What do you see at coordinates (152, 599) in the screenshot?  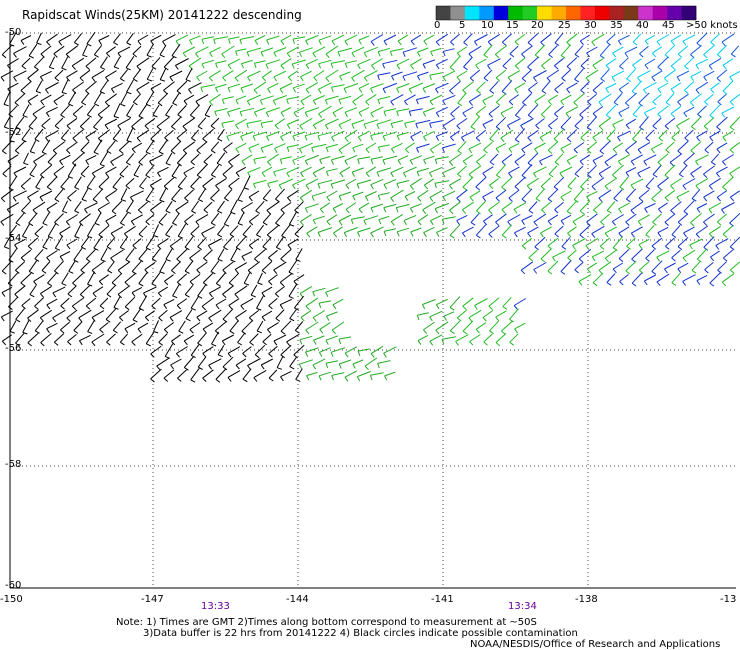 I see `lon-label: -147` at bounding box center [152, 599].